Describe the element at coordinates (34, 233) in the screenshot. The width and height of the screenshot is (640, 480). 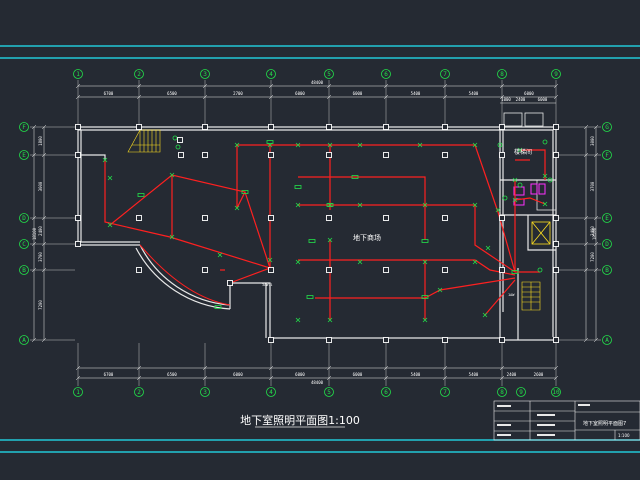
I see `dim-left-overall: 18100` at that location.